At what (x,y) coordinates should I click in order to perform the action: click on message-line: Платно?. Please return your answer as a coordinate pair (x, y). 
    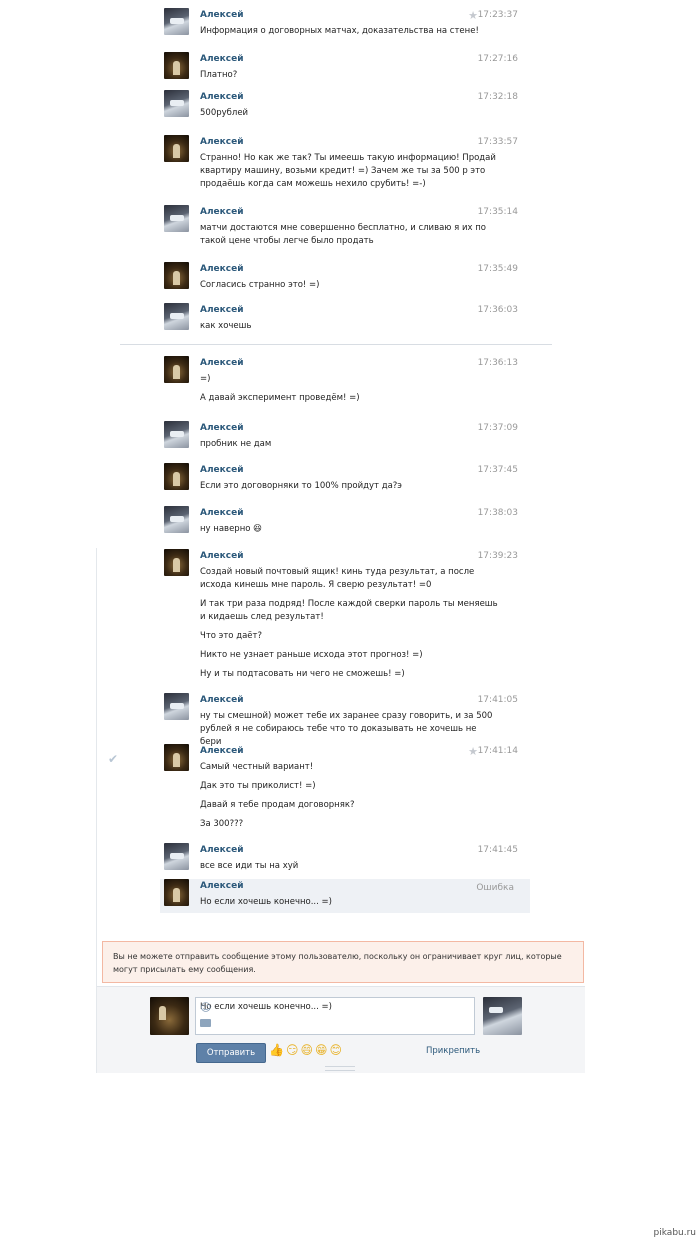
    Looking at the image, I should click on (219, 75).